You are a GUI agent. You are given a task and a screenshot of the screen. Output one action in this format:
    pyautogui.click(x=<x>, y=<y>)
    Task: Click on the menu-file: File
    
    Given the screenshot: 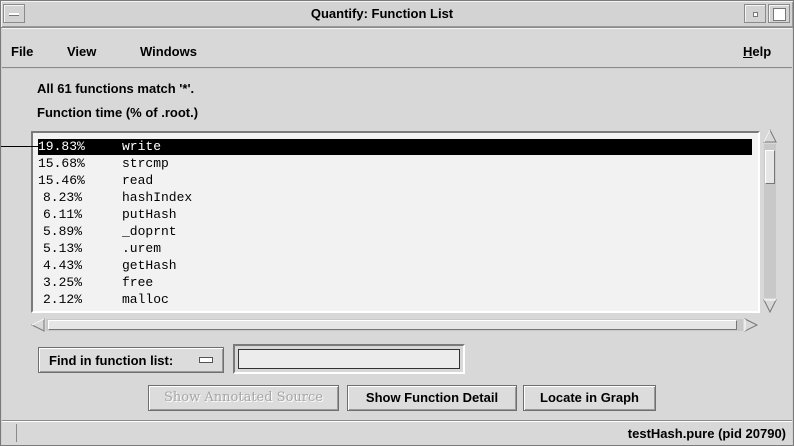 What is the action you would take?
    pyautogui.click(x=22, y=51)
    